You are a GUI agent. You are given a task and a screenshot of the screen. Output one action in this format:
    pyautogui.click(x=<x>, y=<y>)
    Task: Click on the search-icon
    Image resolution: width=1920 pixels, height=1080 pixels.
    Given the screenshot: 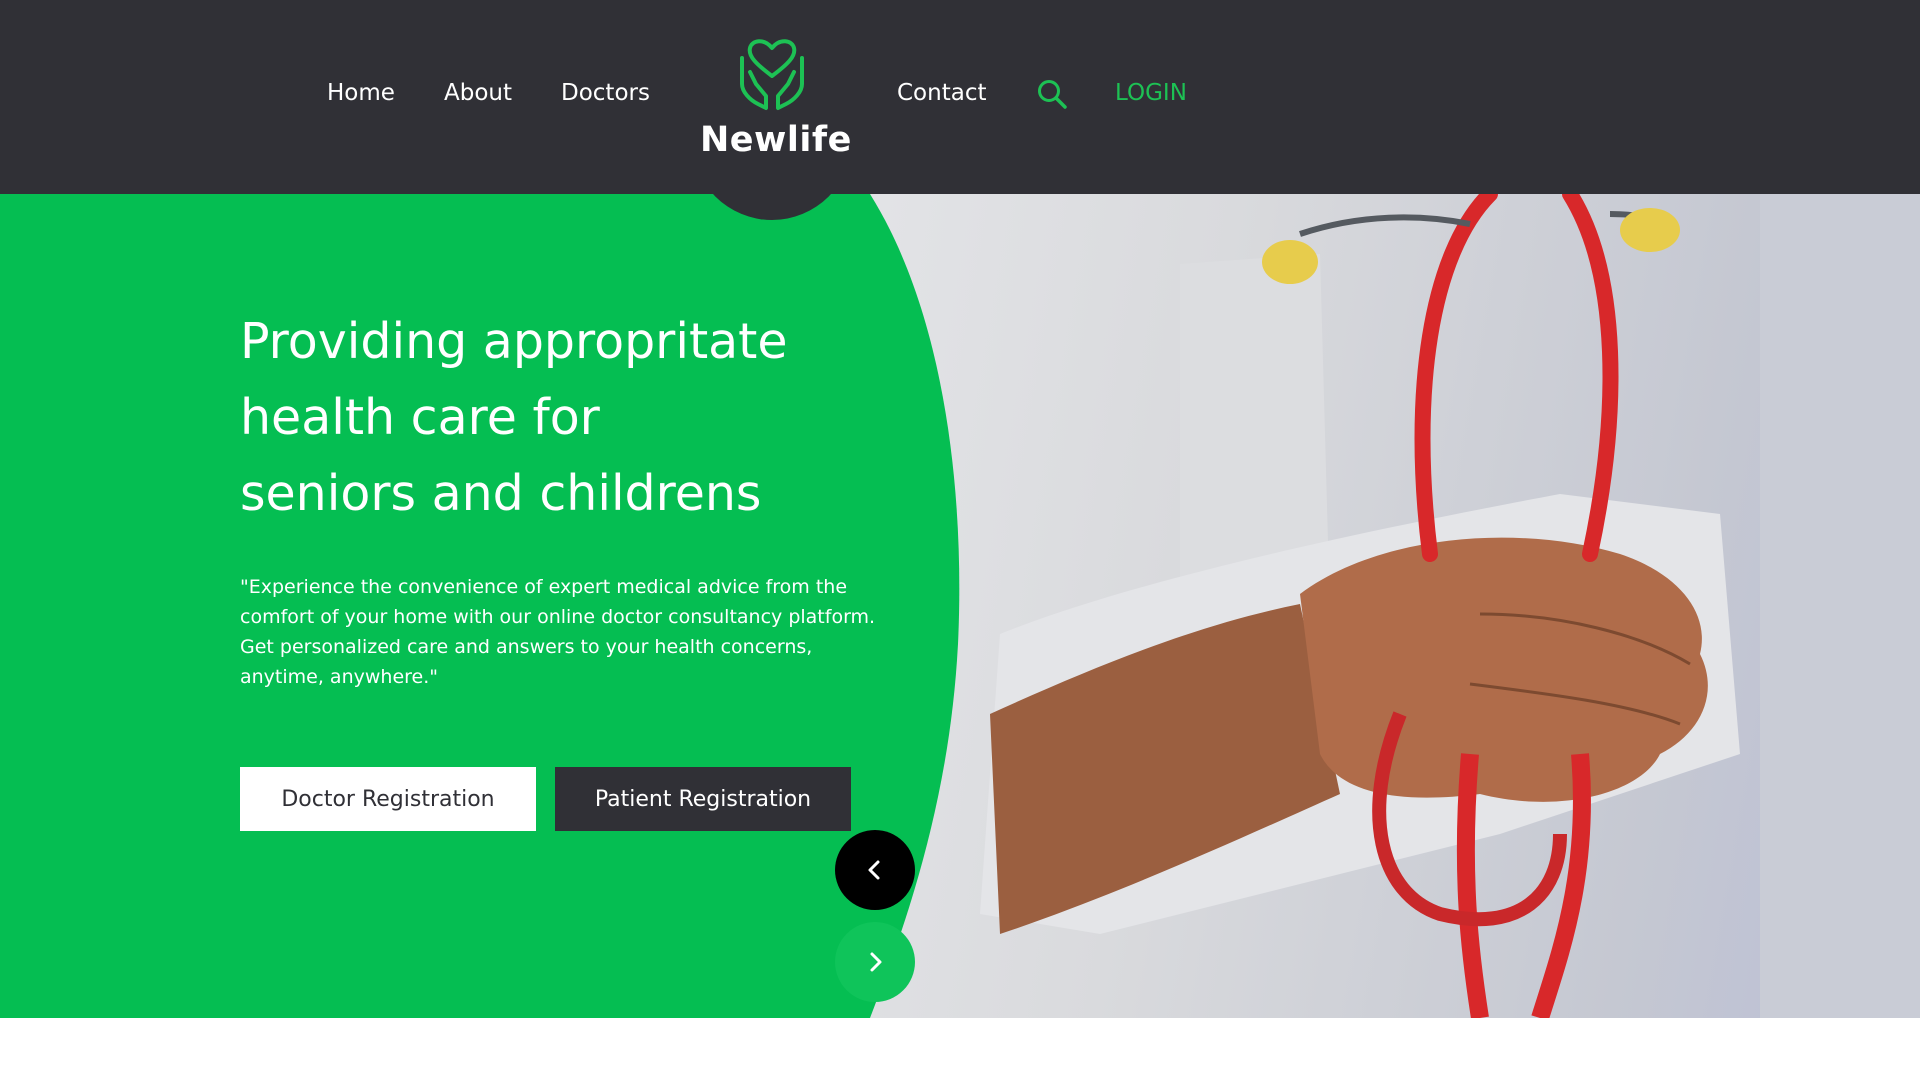 What is the action you would take?
    pyautogui.click(x=1052, y=94)
    